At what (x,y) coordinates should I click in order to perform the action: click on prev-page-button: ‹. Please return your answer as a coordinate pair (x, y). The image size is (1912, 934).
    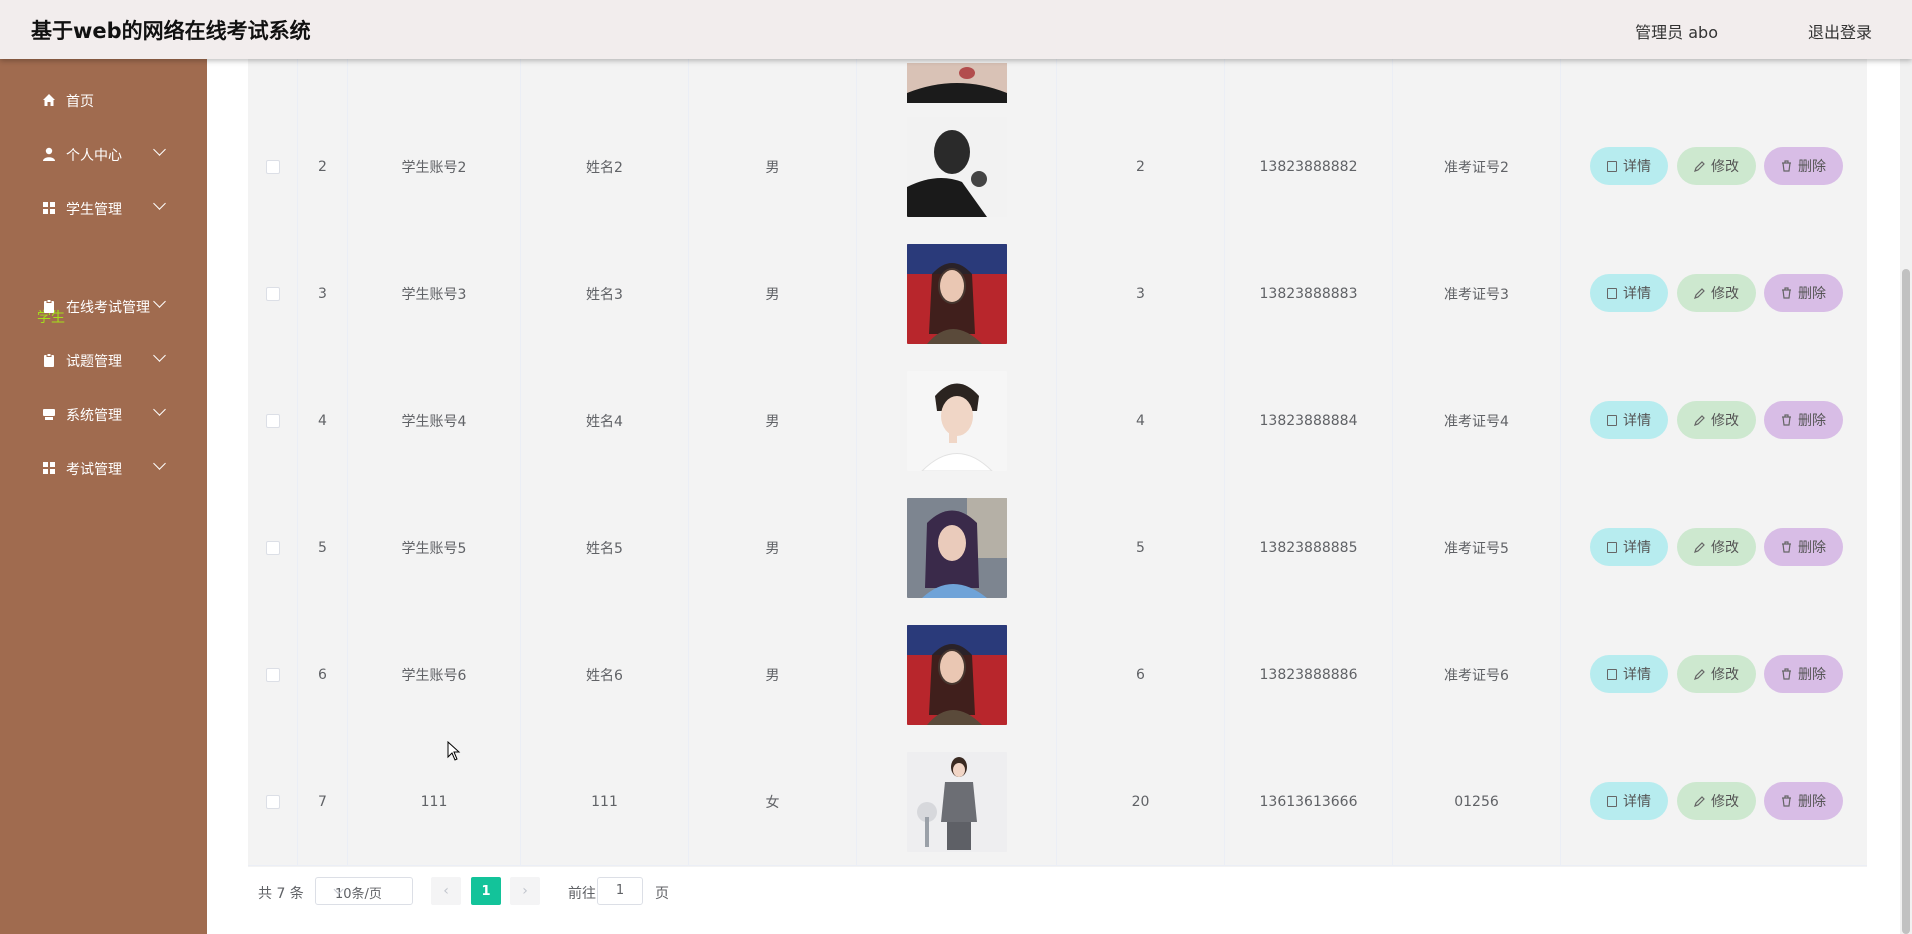
    Looking at the image, I should click on (446, 891).